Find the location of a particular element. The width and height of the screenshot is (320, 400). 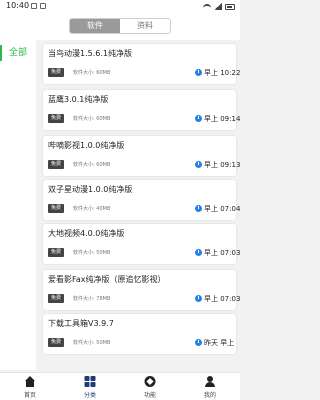

app-update-time: 早上 09:14 is located at coordinates (222, 119).